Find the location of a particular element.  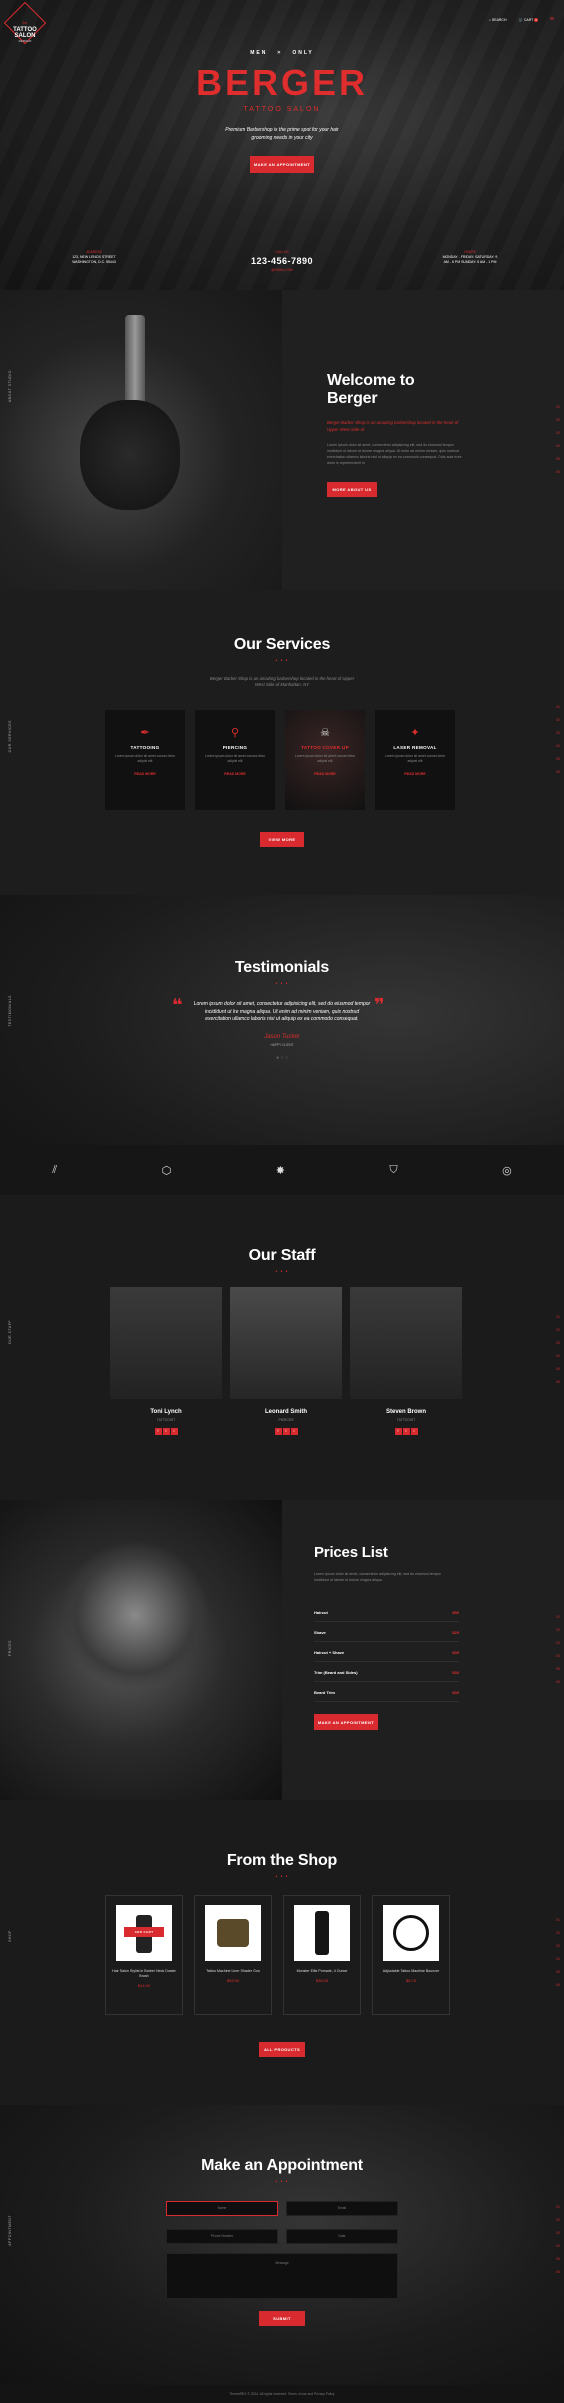

piercing-icon: ⚲ is located at coordinates (235, 733).